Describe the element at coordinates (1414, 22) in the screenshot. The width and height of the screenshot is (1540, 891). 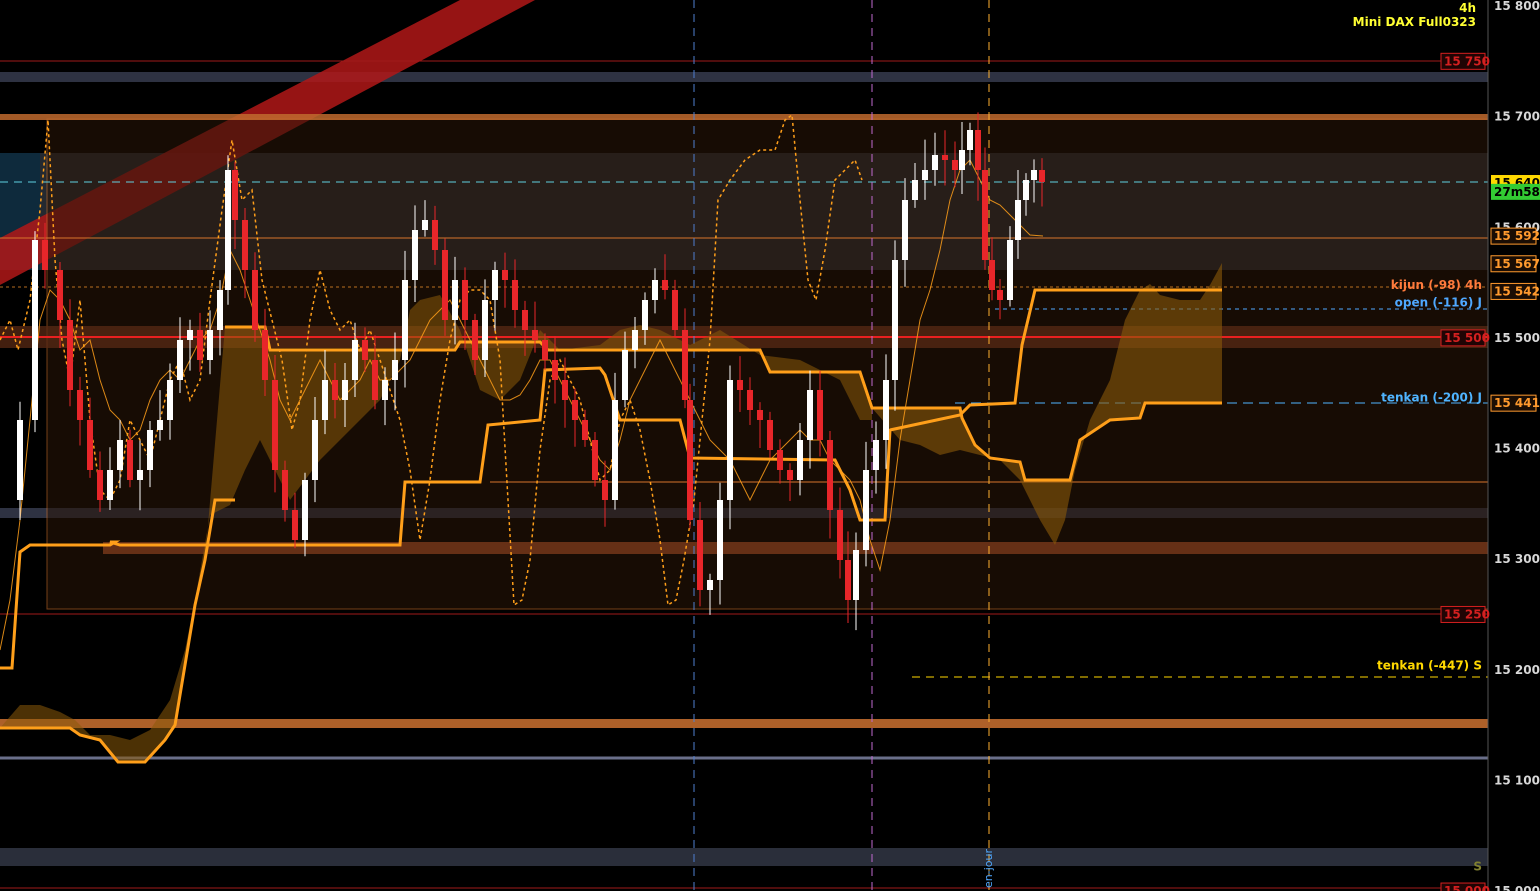
I see `instrument-label: Mini DAX Full0323` at that location.